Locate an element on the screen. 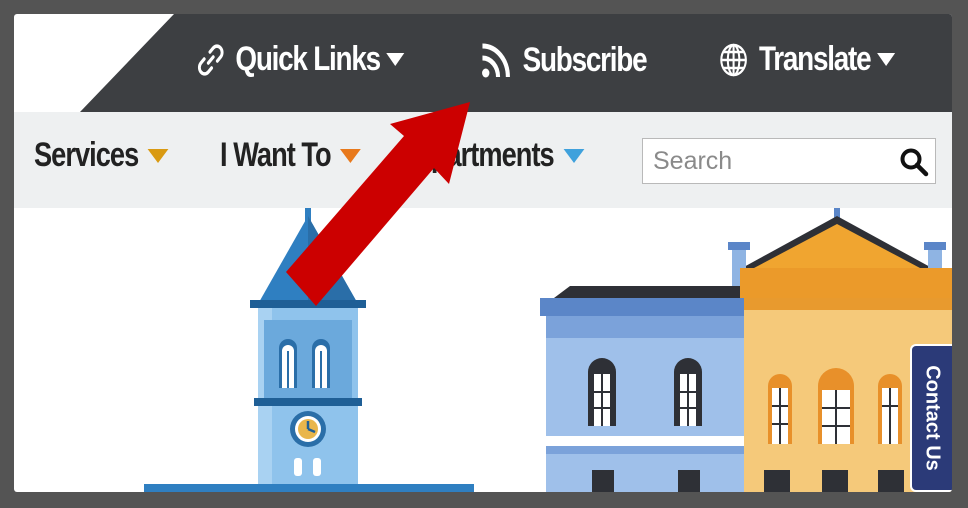 This screenshot has width=968, height=508. translate-label: Translate is located at coordinates (815, 59).